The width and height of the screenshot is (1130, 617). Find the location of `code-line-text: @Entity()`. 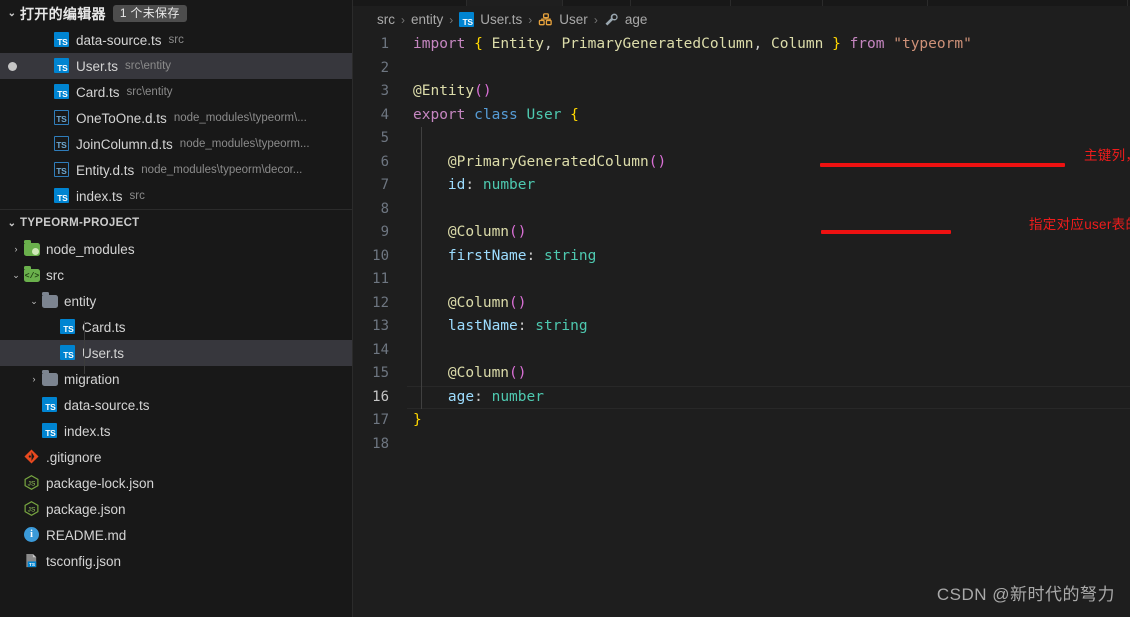

code-line-text: @Entity() is located at coordinates (452, 91).